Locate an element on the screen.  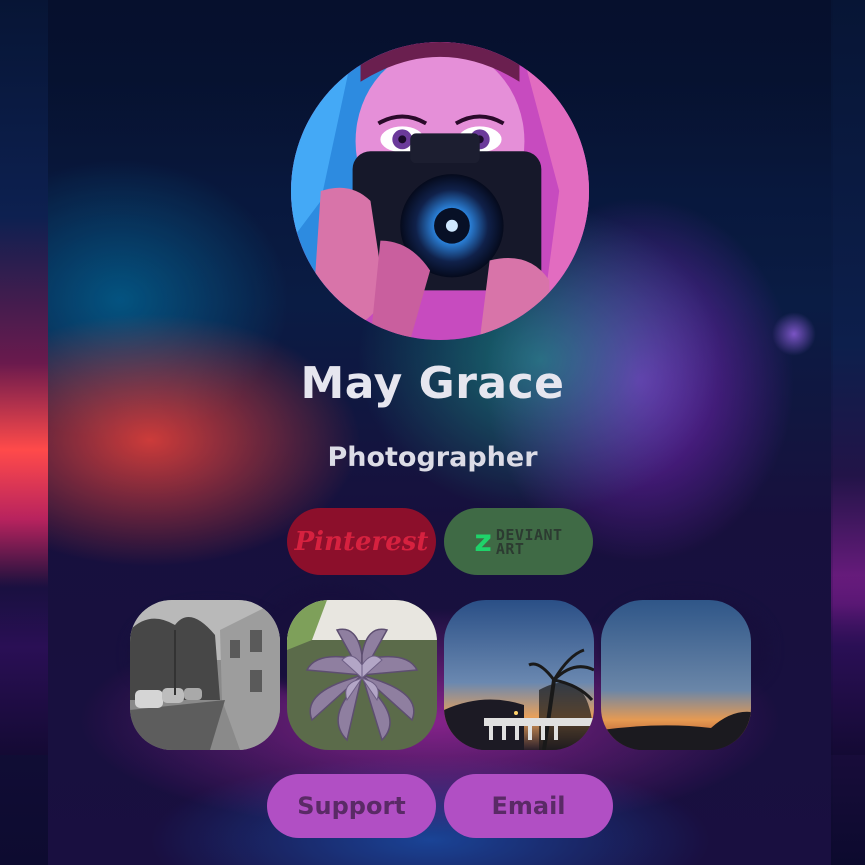
deviantart-button: z DEVIANT ART is located at coordinates (518, 541).